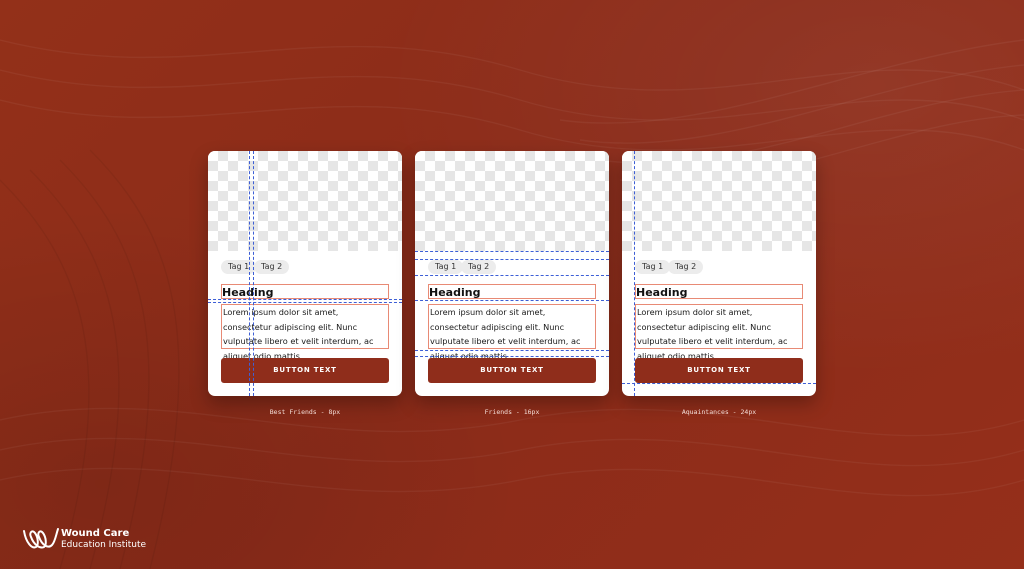 This screenshot has height=569, width=1024. I want to click on wci-logo-icon, so click(41, 538).